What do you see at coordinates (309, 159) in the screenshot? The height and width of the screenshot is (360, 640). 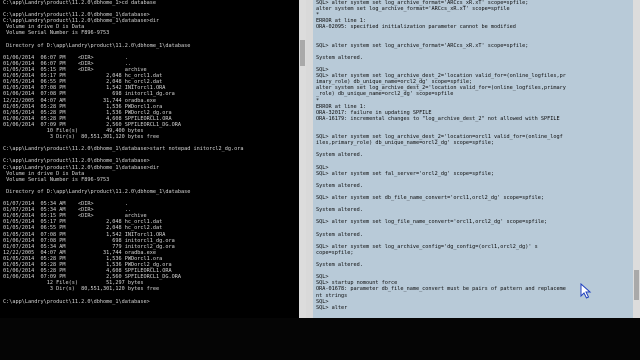 I see `window-divider` at bounding box center [309, 159].